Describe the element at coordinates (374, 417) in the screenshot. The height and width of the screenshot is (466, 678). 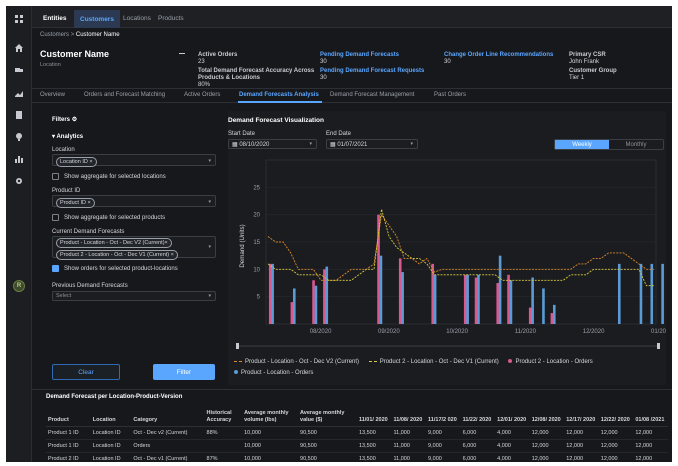
I see `column-header: 11/01/ 2020` at that location.